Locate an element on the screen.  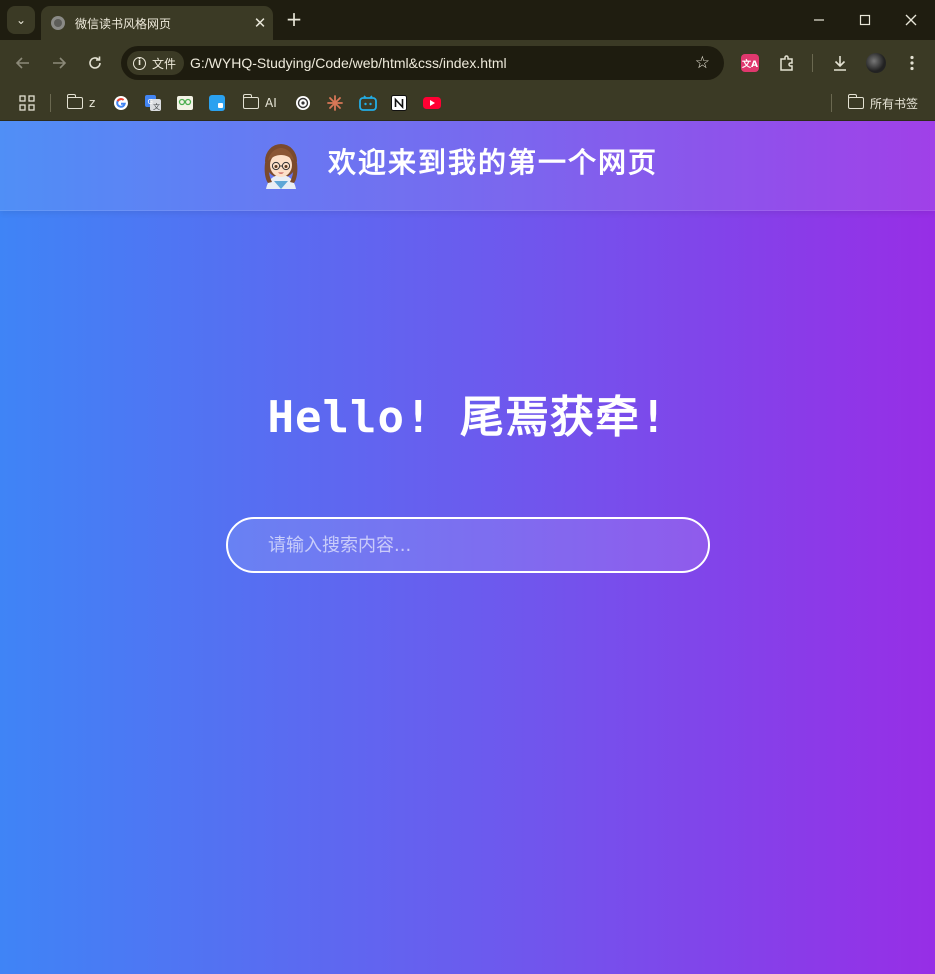
reload-icon is located at coordinates (95, 62).